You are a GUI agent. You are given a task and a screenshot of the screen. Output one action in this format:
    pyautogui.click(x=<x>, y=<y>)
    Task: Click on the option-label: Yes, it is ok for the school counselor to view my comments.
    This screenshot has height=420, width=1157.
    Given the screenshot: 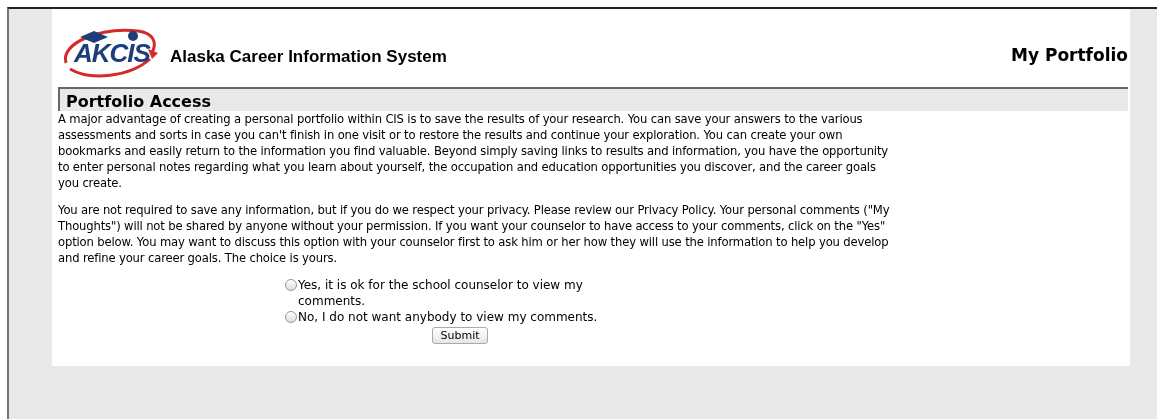 What is the action you would take?
    pyautogui.click(x=441, y=293)
    